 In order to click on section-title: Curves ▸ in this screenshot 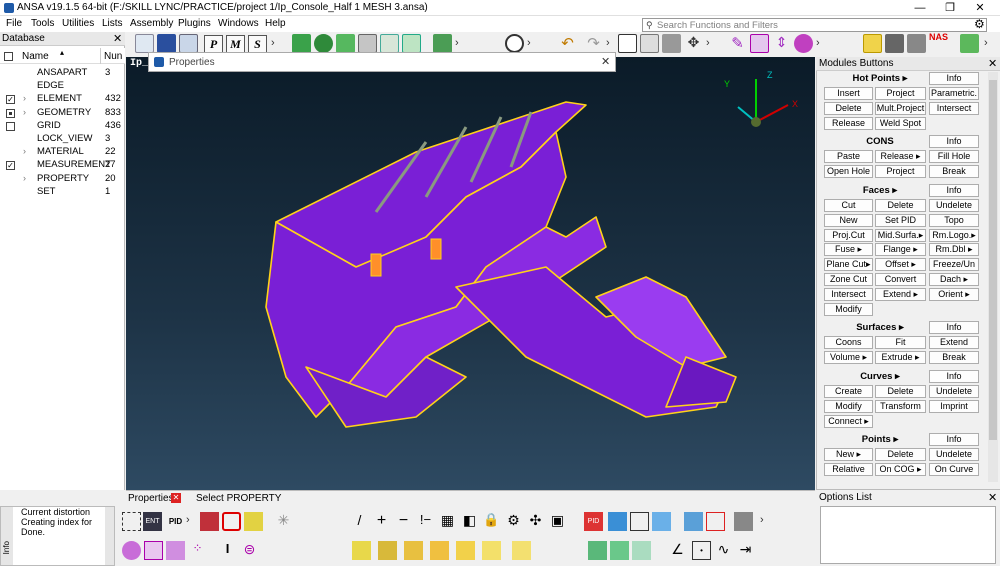, I will do `click(880, 376)`.